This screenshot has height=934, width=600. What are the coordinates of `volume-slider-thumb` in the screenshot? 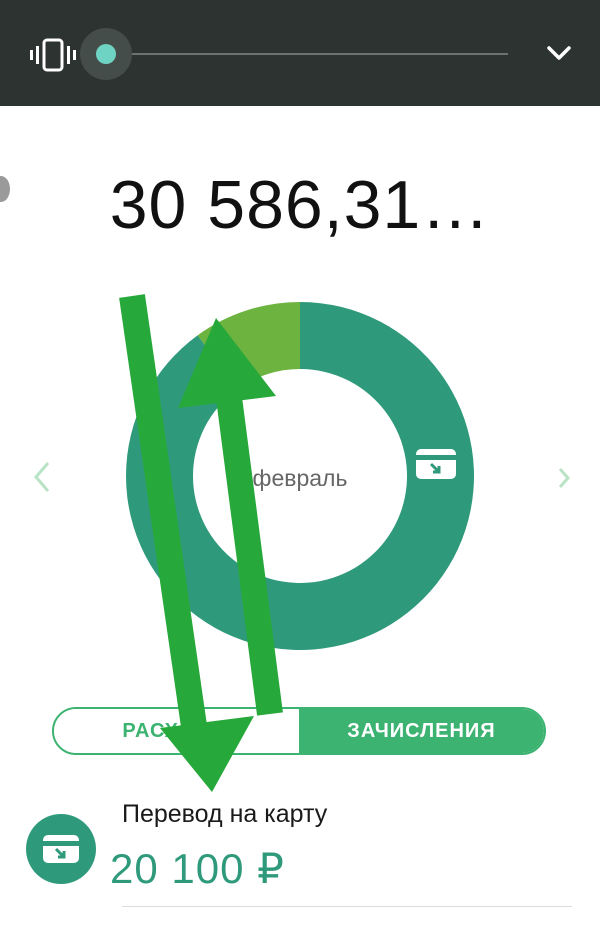 It's located at (106, 54).